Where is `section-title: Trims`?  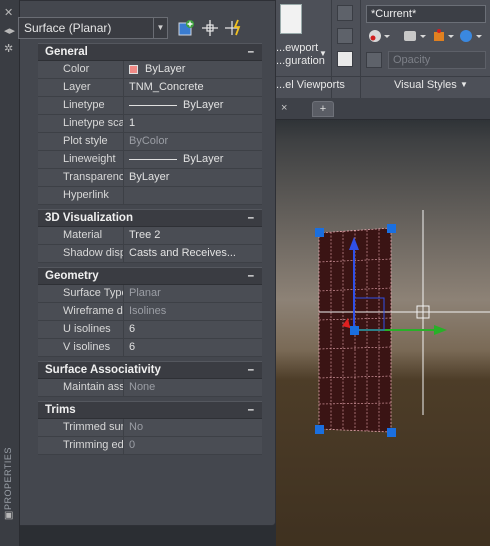
section-title: Trims is located at coordinates (60, 410).